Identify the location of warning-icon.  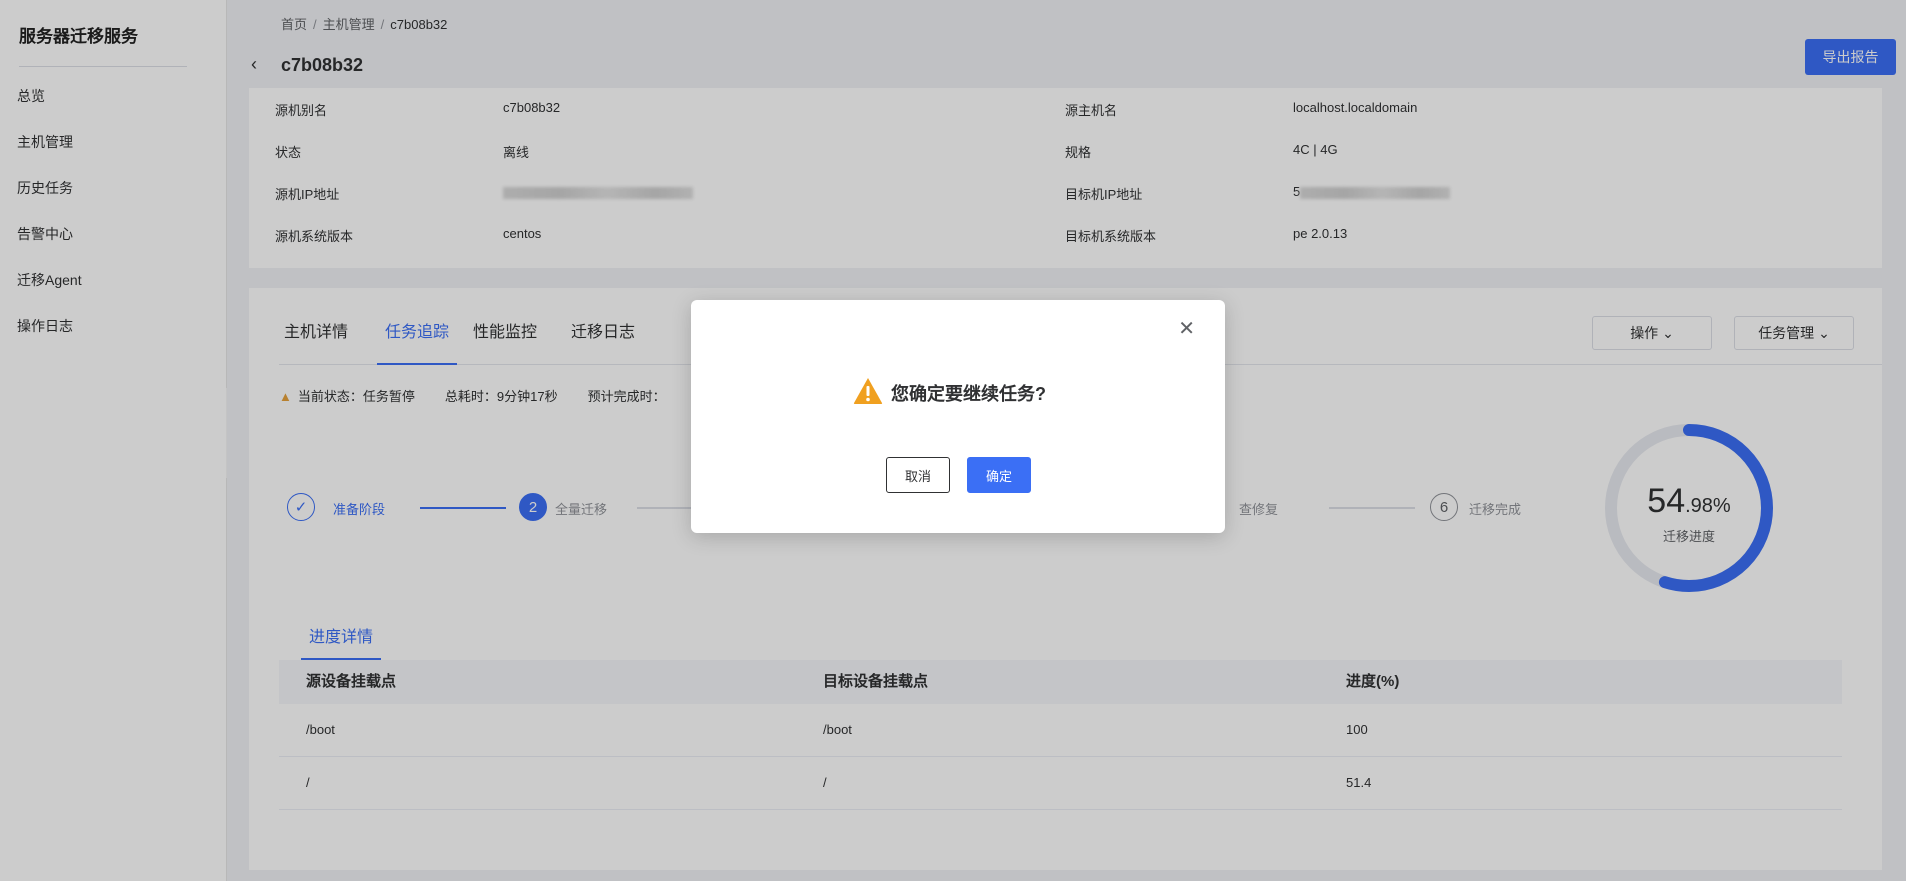
(868, 391).